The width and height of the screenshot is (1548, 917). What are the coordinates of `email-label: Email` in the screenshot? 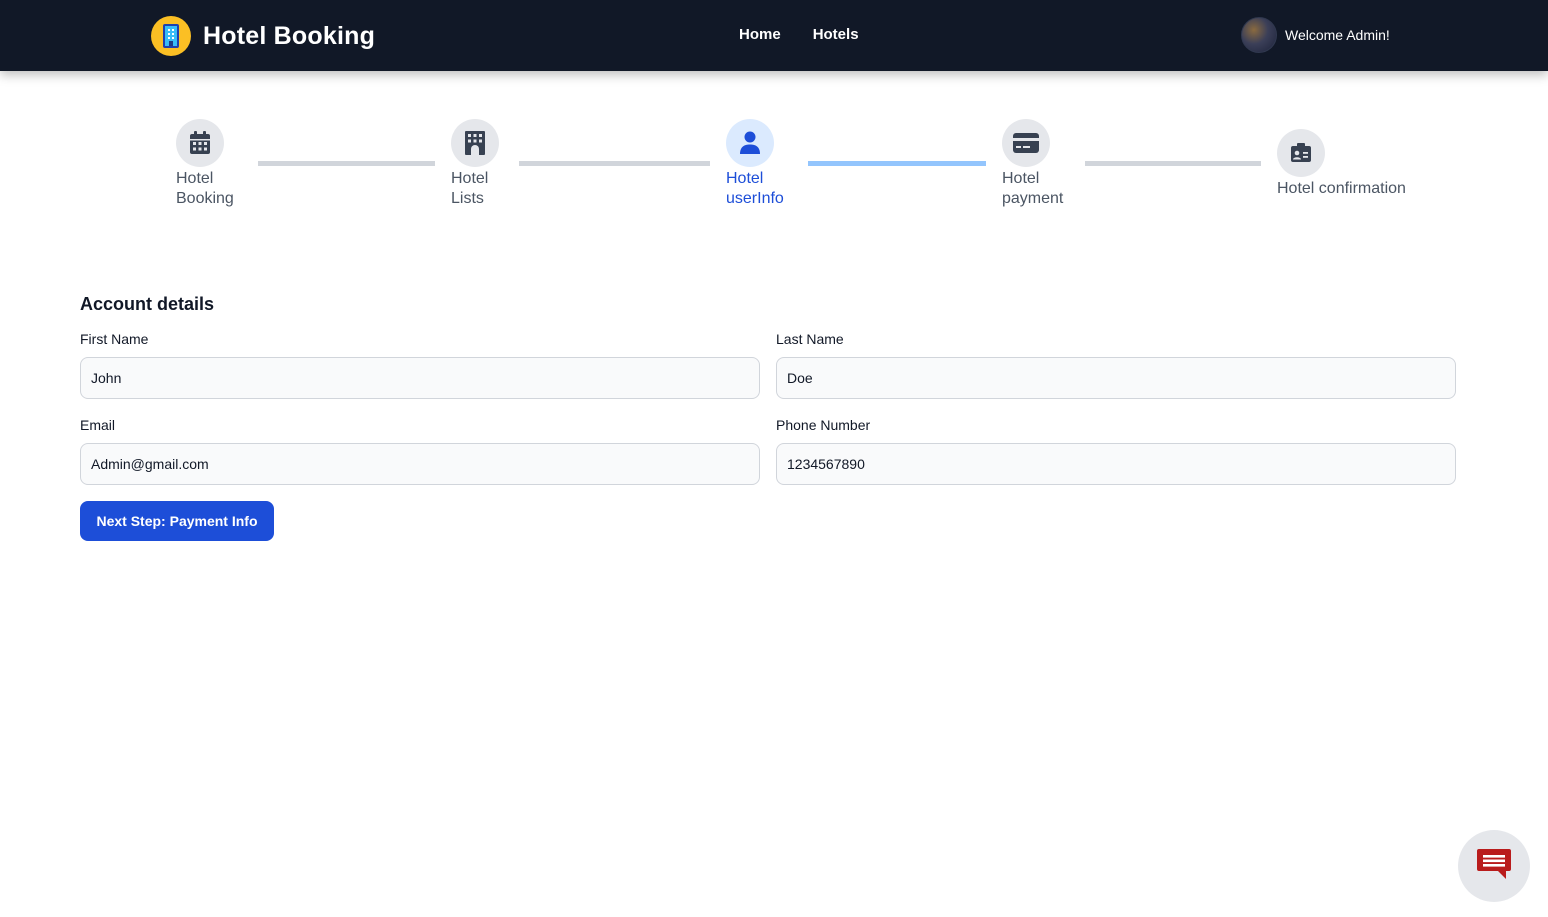 It's located at (98, 425).